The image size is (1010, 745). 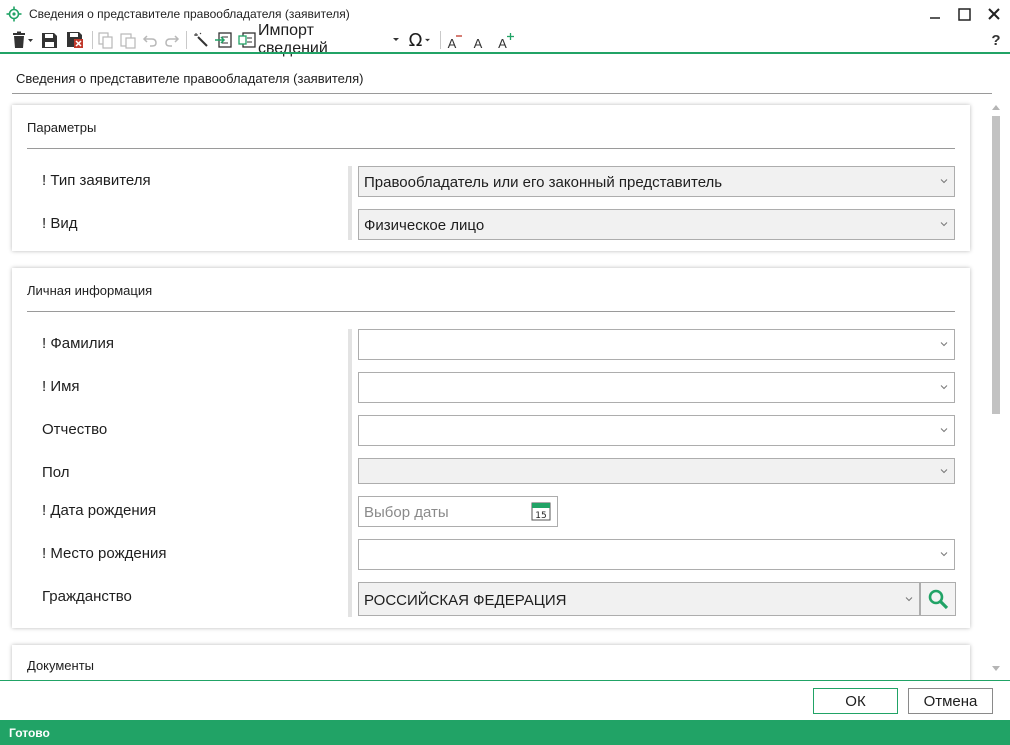 I want to click on minimize-button, so click(x=935, y=14).